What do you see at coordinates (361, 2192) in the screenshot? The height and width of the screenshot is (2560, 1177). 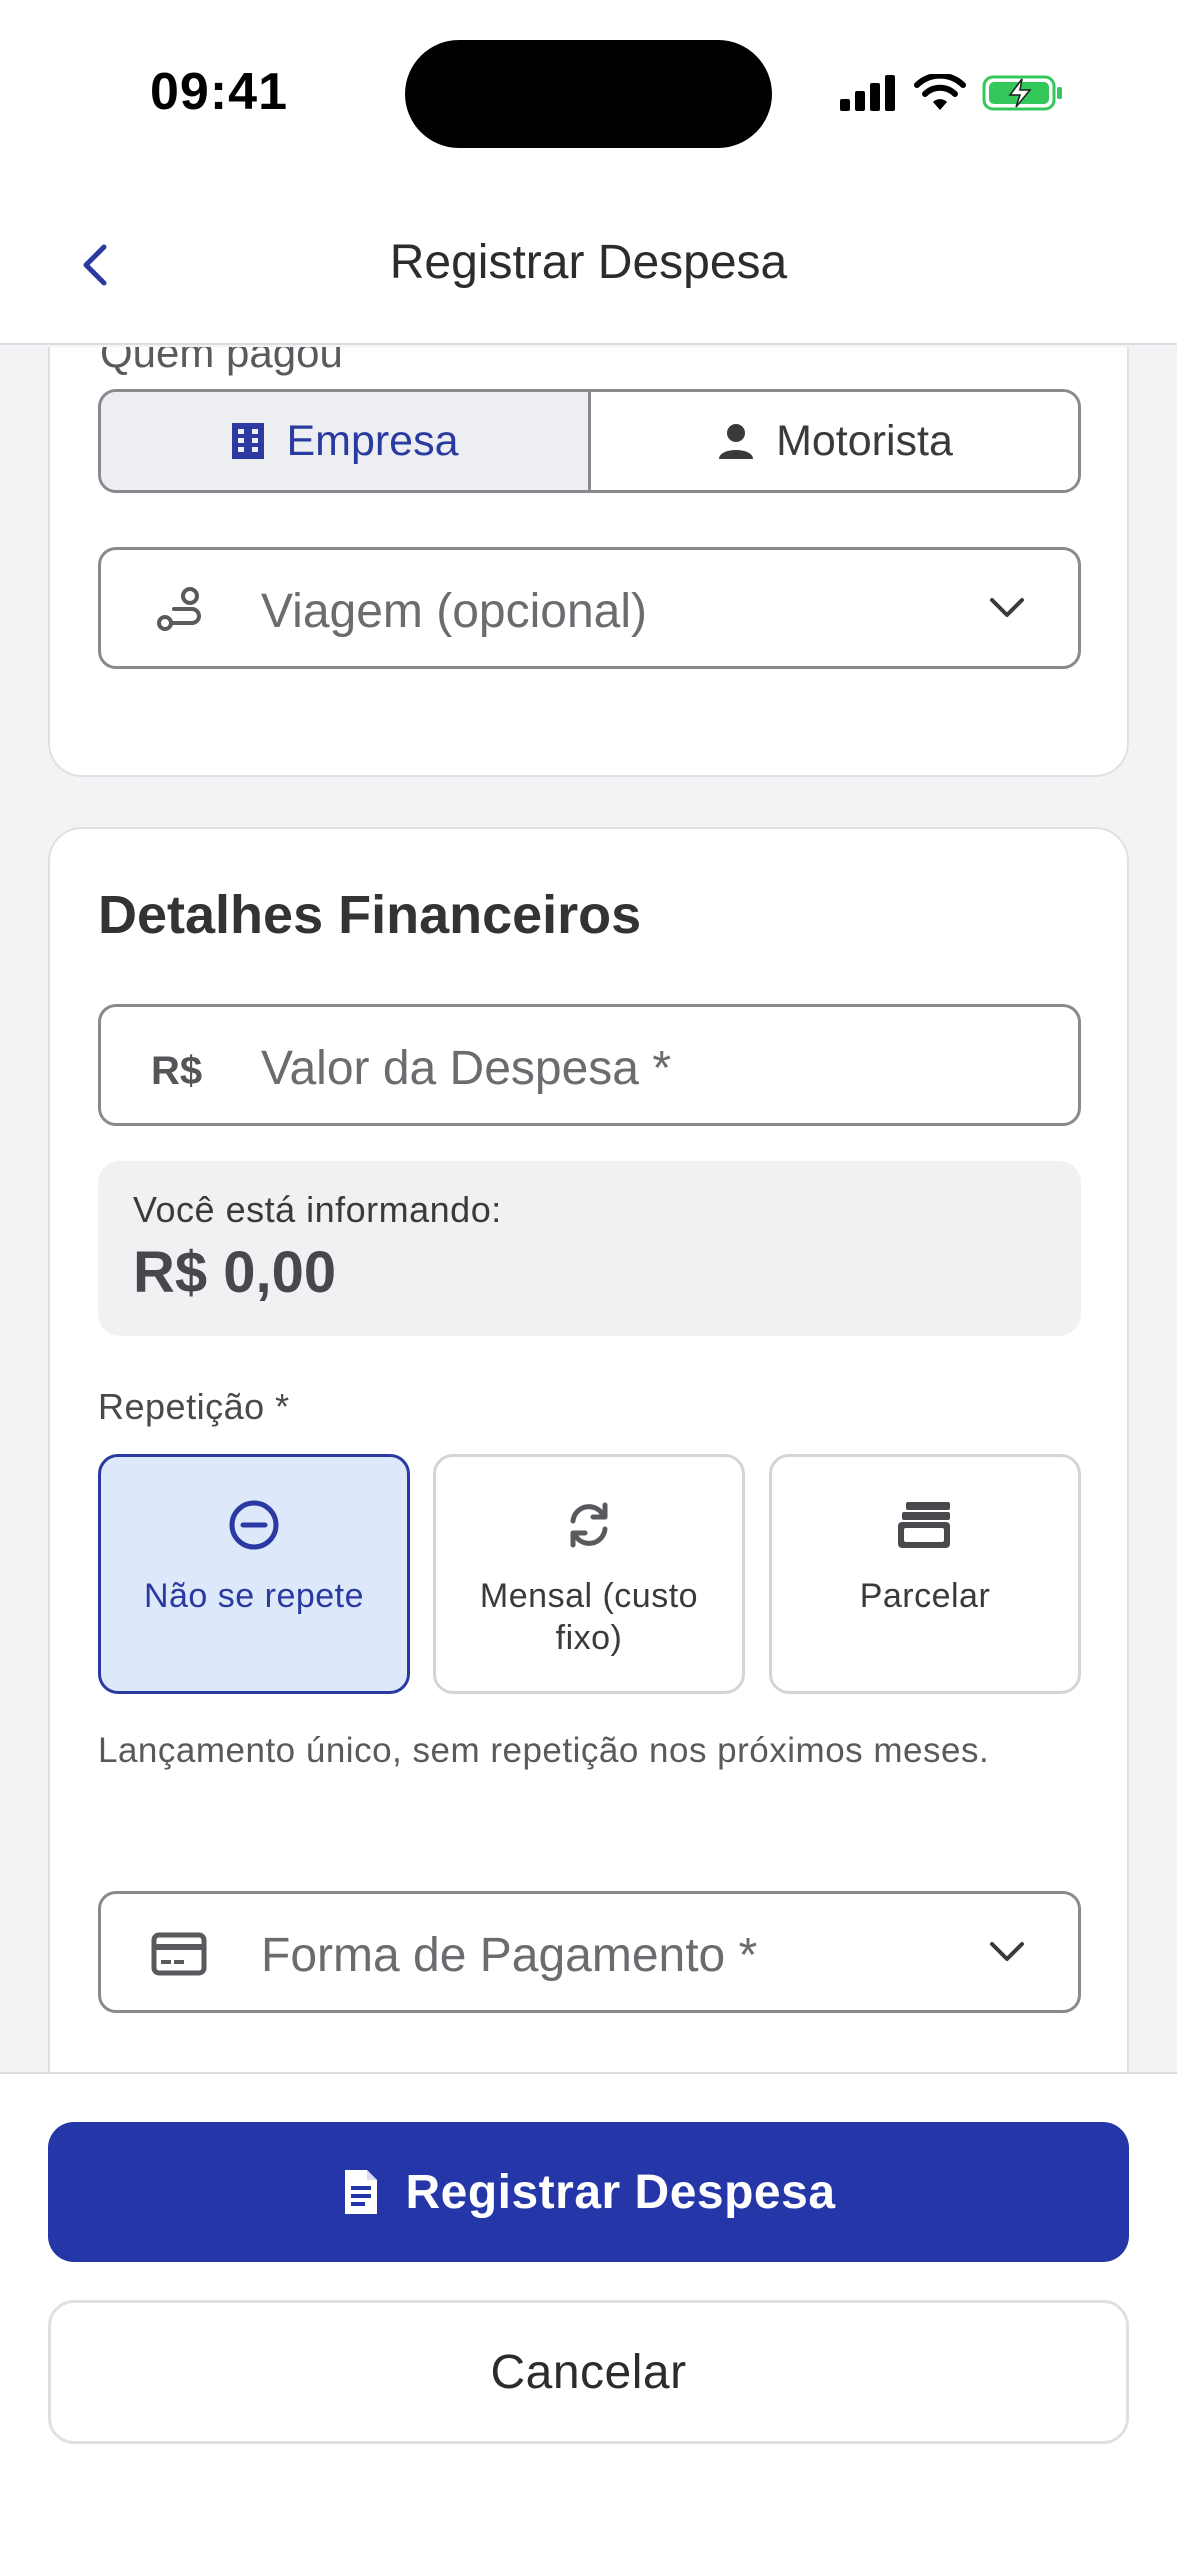 I see `document-icon` at bounding box center [361, 2192].